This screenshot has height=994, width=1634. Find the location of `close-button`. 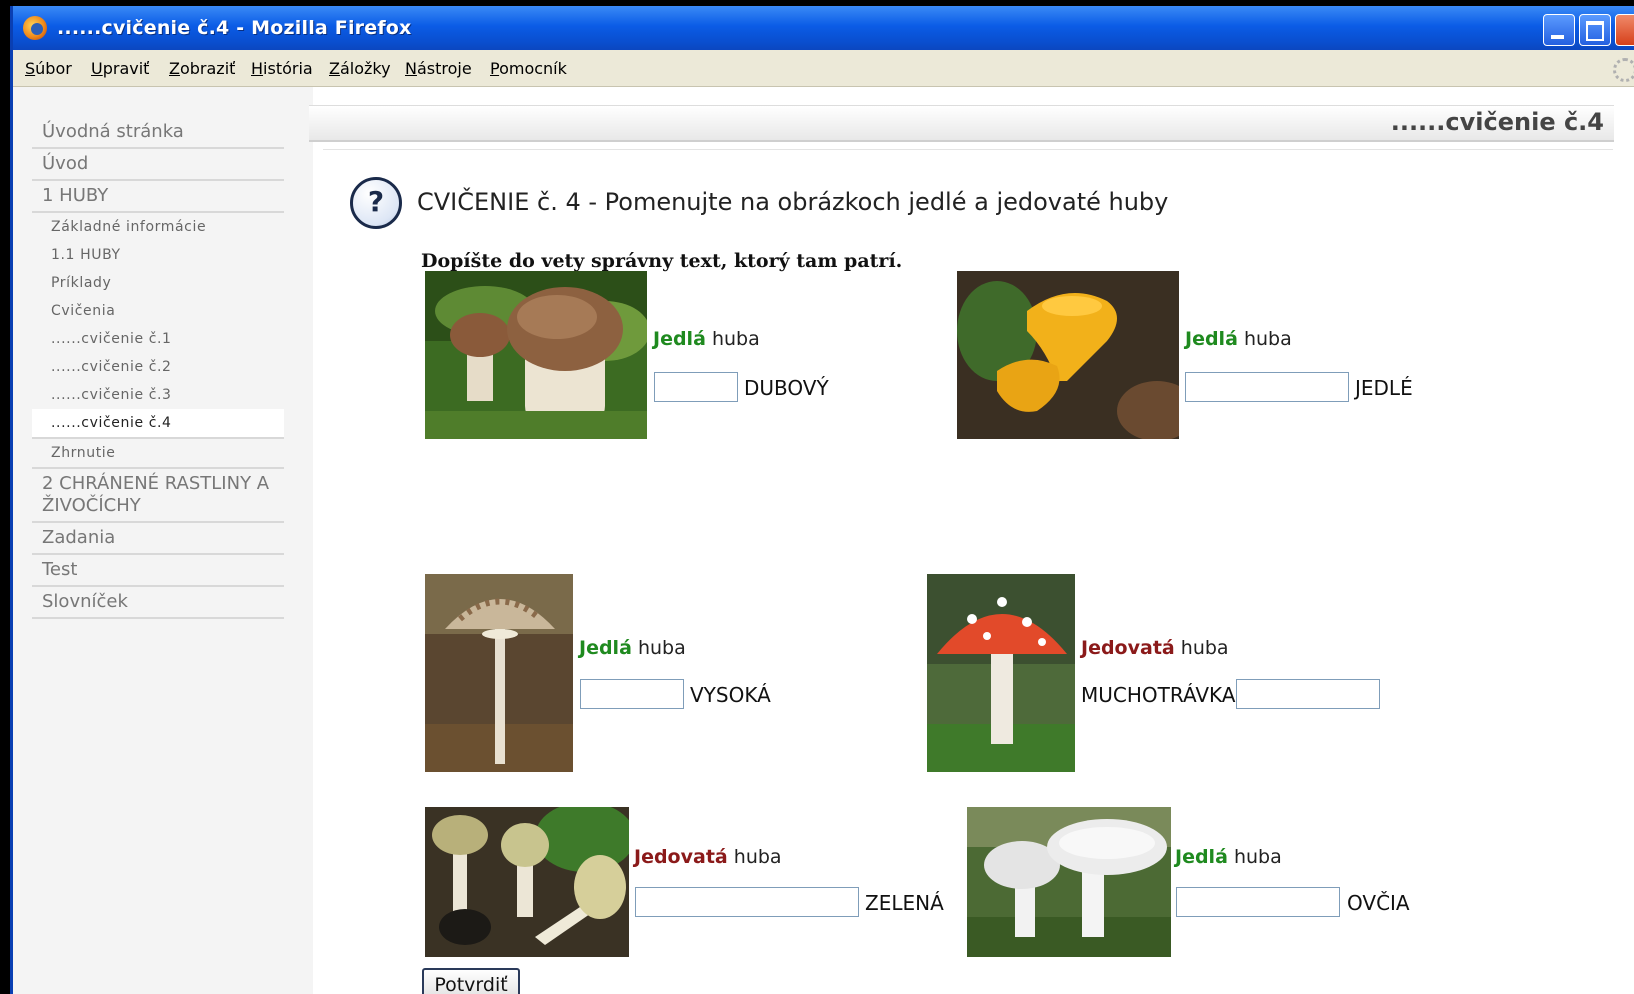

close-button is located at coordinates (1624, 30).